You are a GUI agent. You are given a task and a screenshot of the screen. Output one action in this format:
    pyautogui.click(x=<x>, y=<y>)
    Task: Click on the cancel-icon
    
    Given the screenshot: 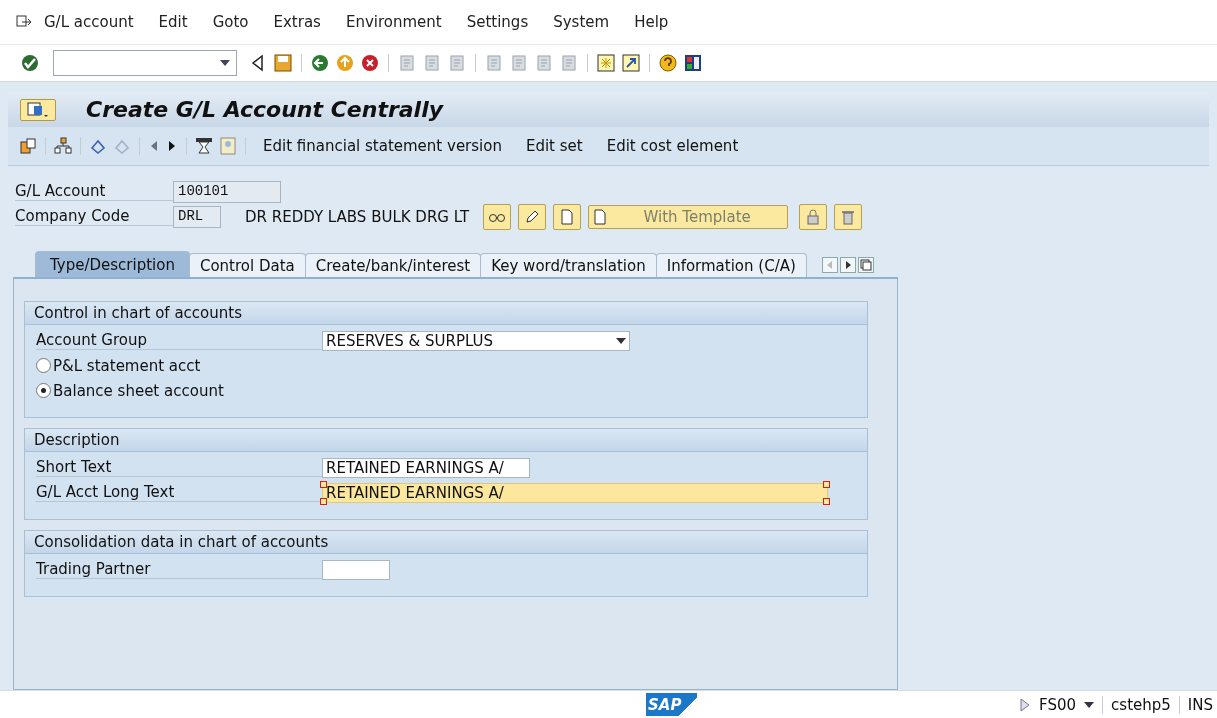 What is the action you would take?
    pyautogui.click(x=370, y=62)
    